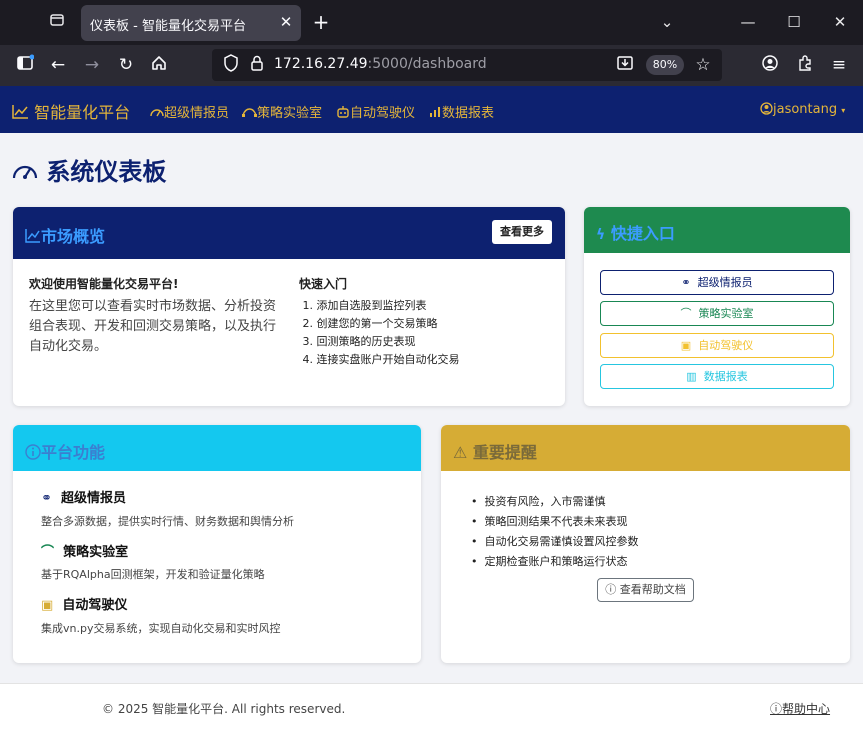 The width and height of the screenshot is (863, 729). Describe the element at coordinates (667, 22) in the screenshot. I see `chevron-down-icon: ⌄` at that location.